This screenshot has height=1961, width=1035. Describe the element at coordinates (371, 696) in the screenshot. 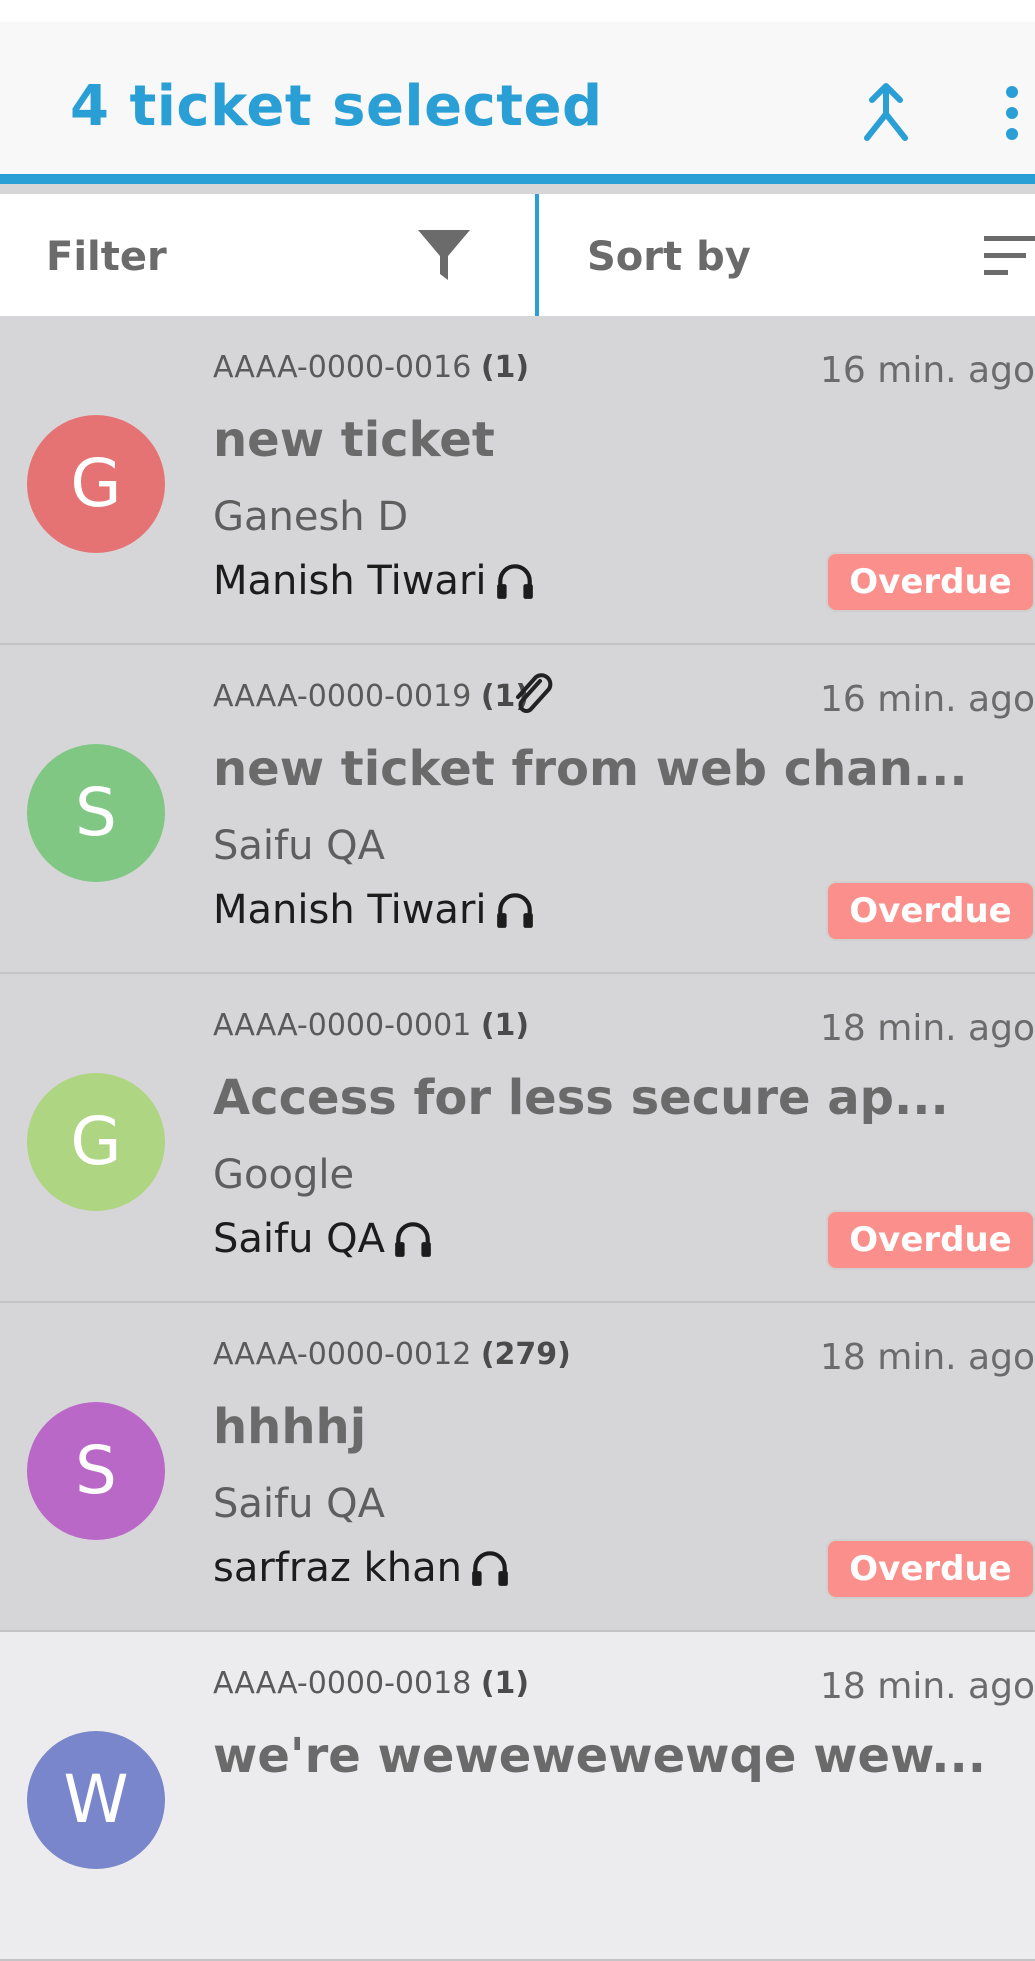

I see `ticket-id: AAAA-0000-0019 (1)` at that location.